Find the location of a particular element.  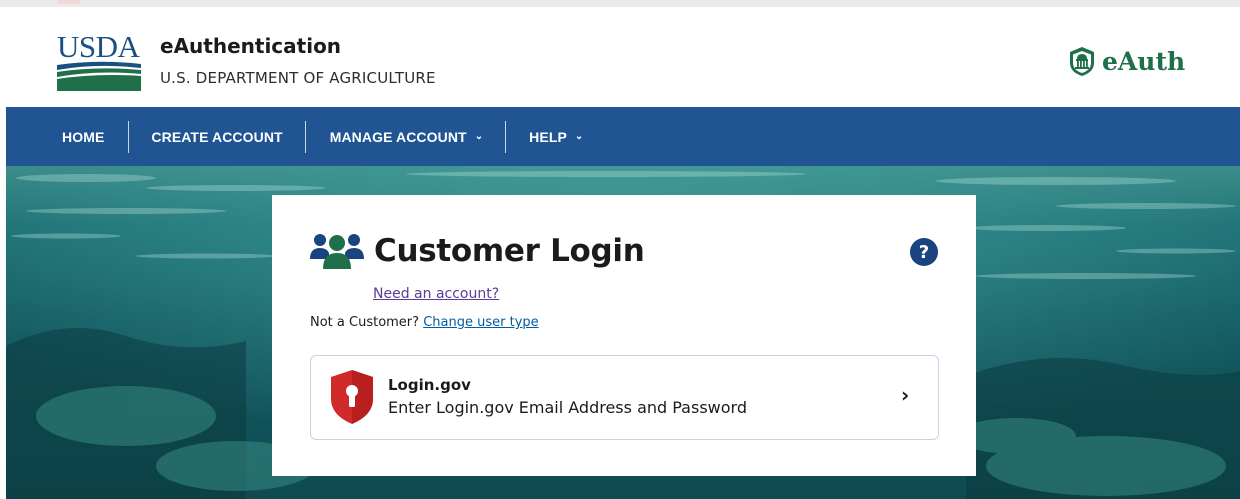

users-icon is located at coordinates (337, 251).